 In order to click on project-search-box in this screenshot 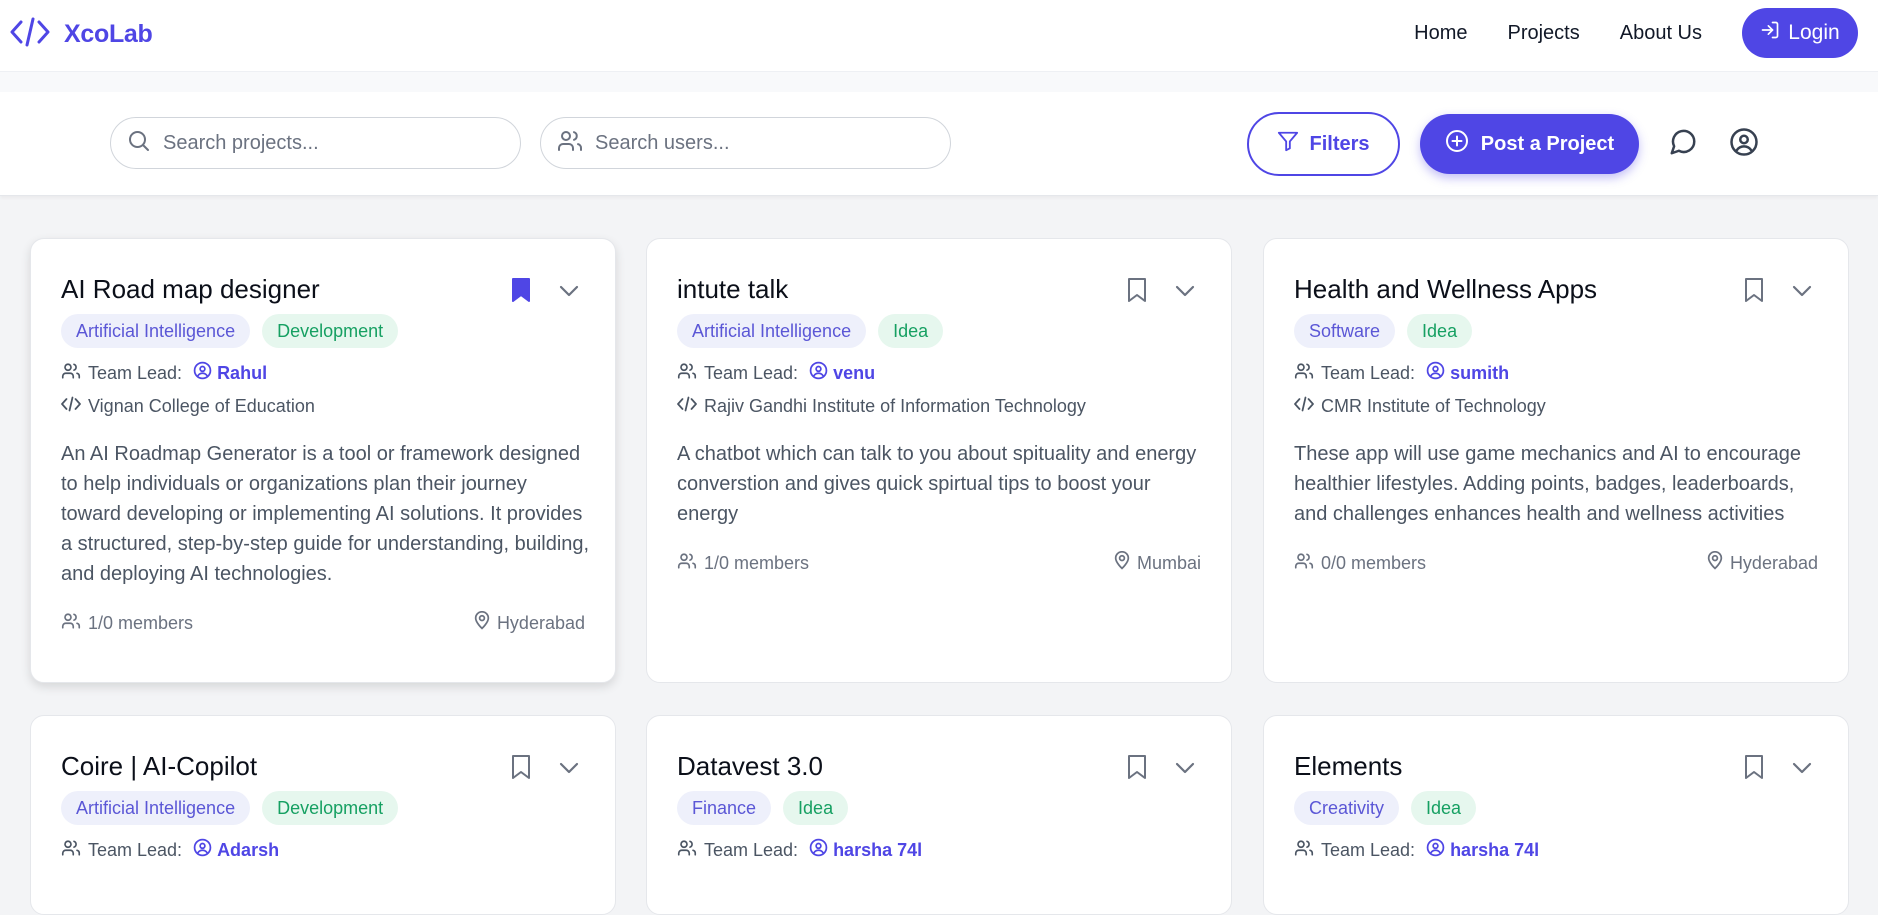, I will do `click(315, 143)`.